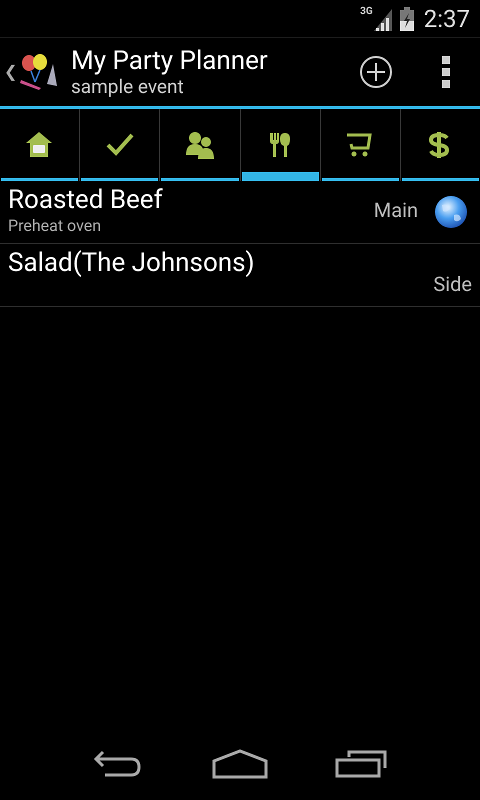 This screenshot has height=800, width=480. I want to click on course-label: Main, so click(396, 210).